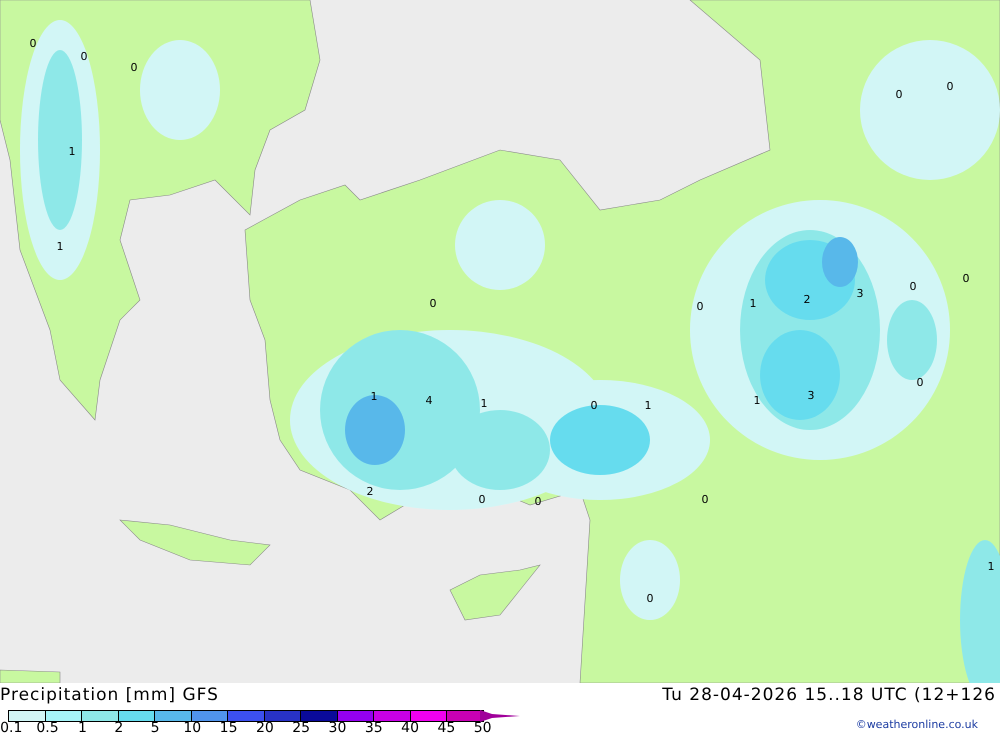  Describe the element at coordinates (829, 695) in the screenshot. I see `valid-time: Tu 28-04-2026 15..18 UTC (12+126` at that location.